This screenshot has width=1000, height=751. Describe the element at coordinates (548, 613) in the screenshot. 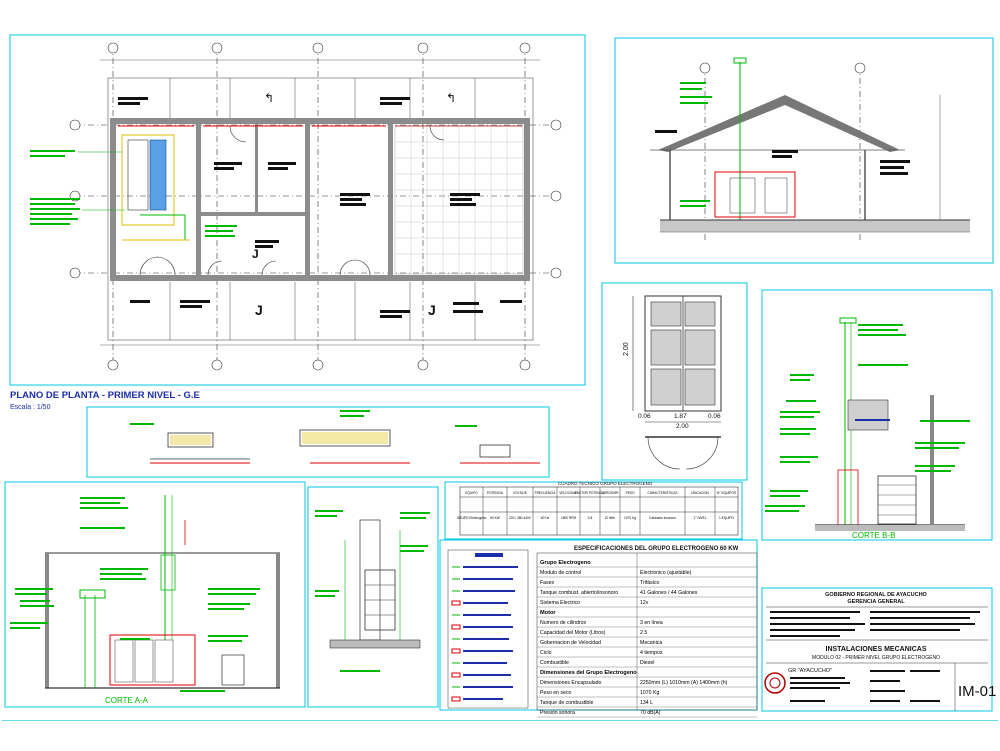

I see `specs-section-heading: Motor` at that location.